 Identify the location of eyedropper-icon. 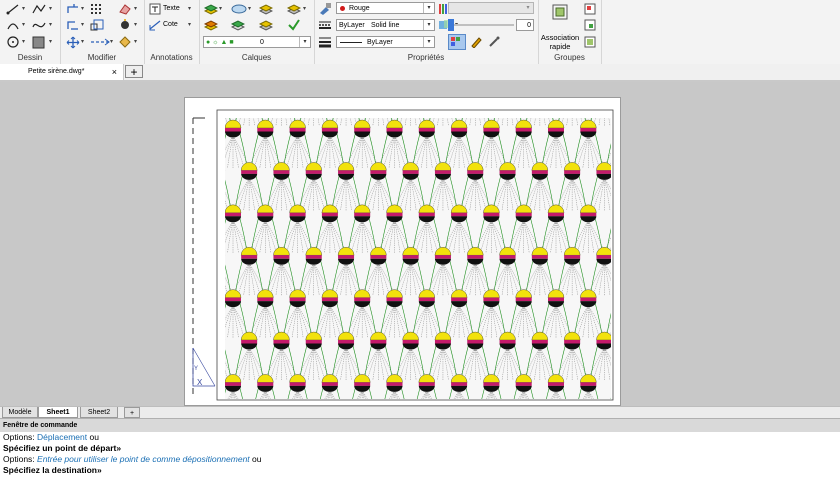
(494, 42).